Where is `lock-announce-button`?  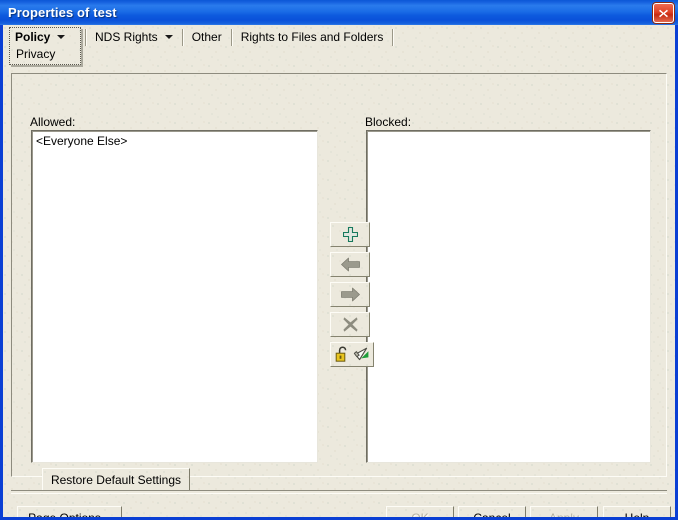 lock-announce-button is located at coordinates (352, 354).